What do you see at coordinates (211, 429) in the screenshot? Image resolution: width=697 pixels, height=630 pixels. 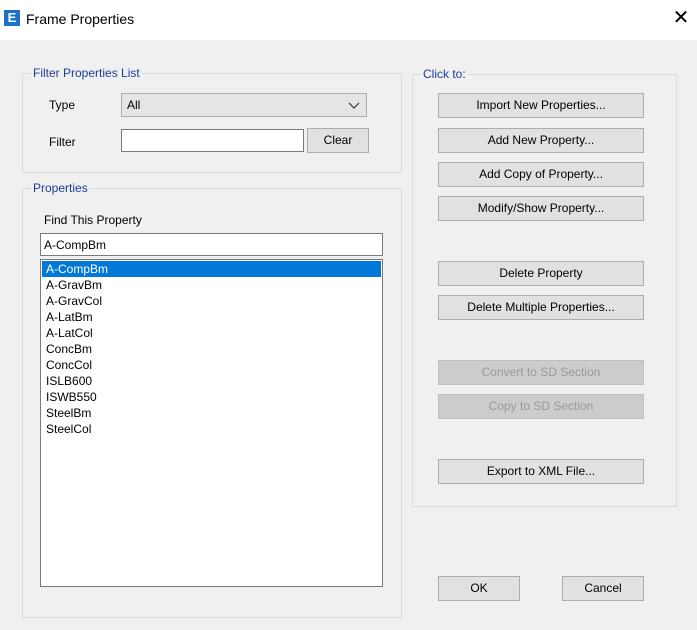 I see `list-item: SteelCol` at bounding box center [211, 429].